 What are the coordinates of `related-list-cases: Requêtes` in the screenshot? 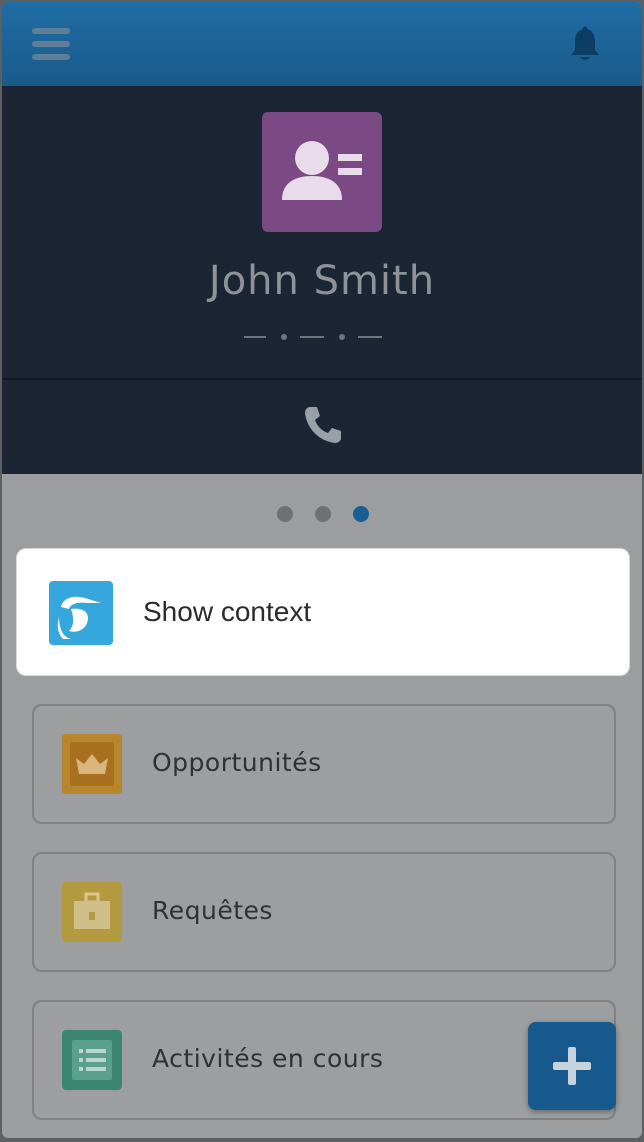 It's located at (324, 912).